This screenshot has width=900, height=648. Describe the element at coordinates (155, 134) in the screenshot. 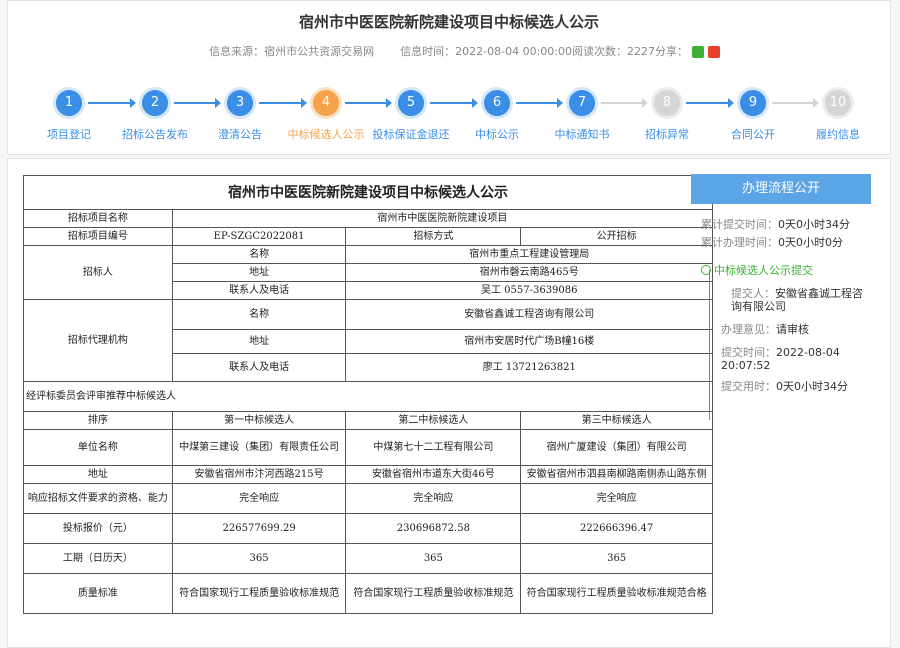

I see `step-label: 招标公告发布` at that location.